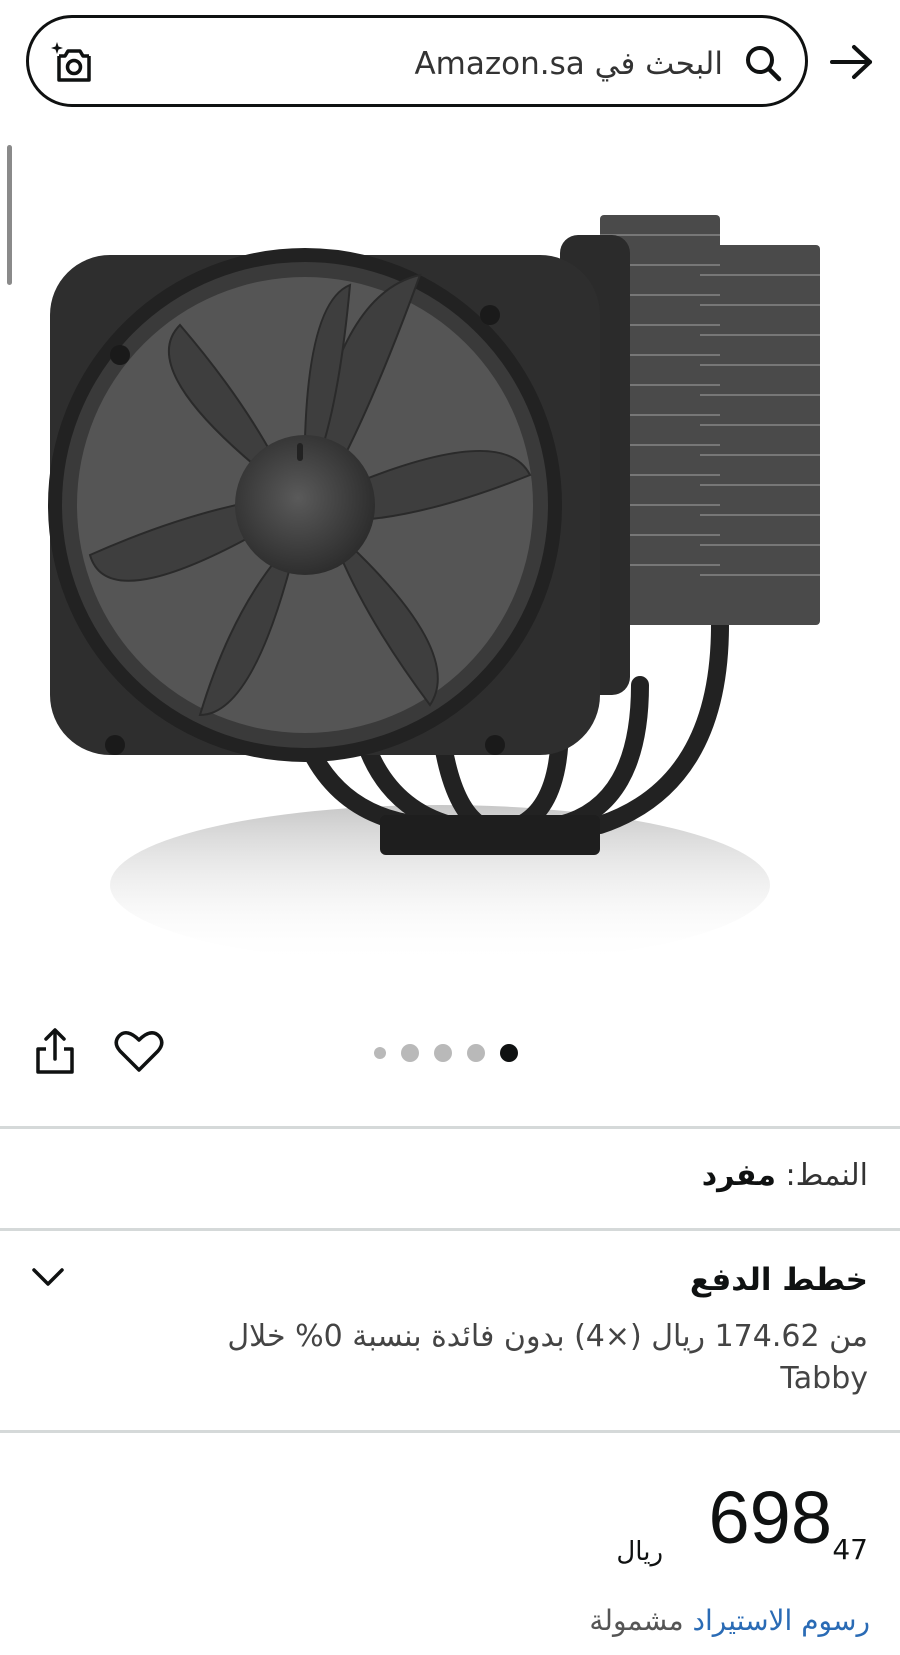  I want to click on wishlist-heart-icon, so click(139, 1051).